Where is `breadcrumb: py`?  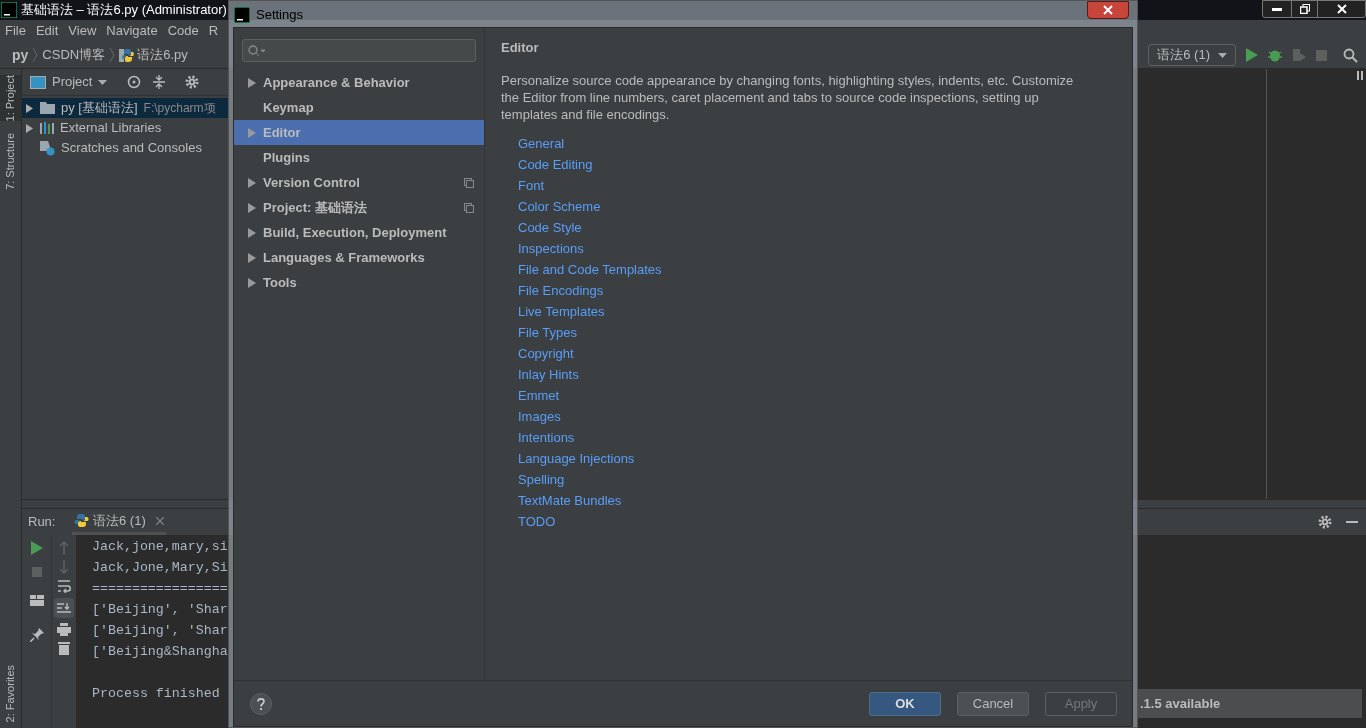 breadcrumb: py is located at coordinates (20, 55).